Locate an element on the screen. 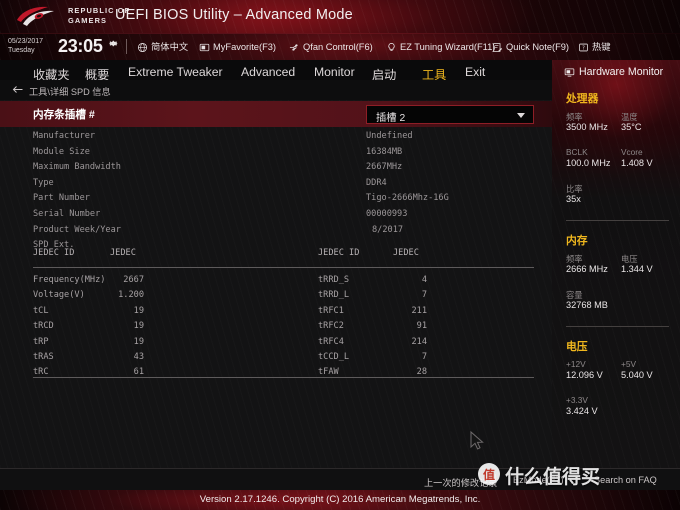  back-arrow-icon is located at coordinates (18, 89).